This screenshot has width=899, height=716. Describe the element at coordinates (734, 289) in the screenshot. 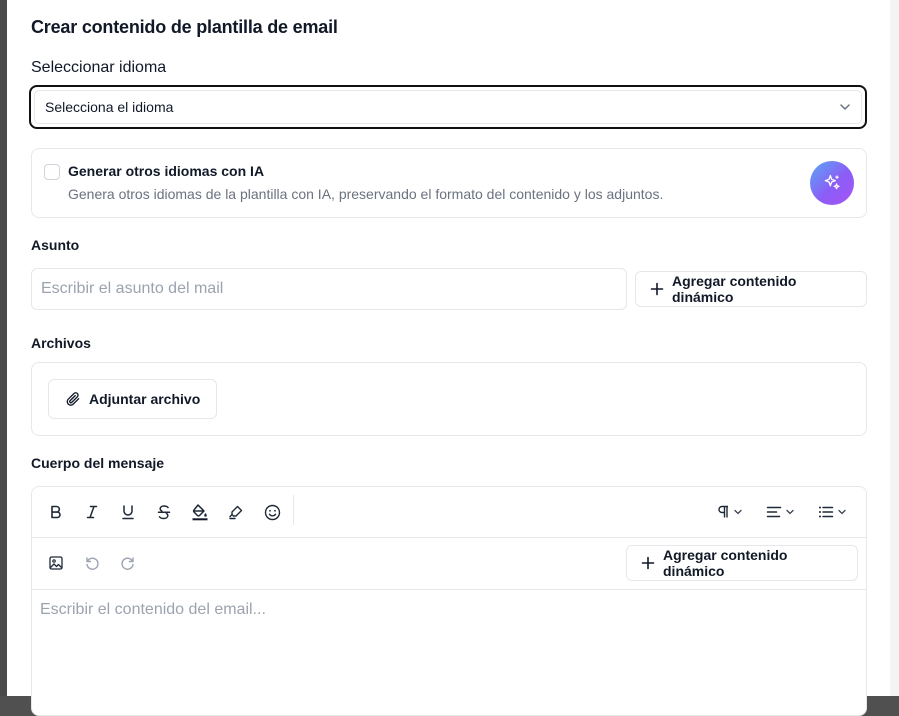

I see `subject-add-dynamic-content-label: Agregar contenido dinámico` at that location.